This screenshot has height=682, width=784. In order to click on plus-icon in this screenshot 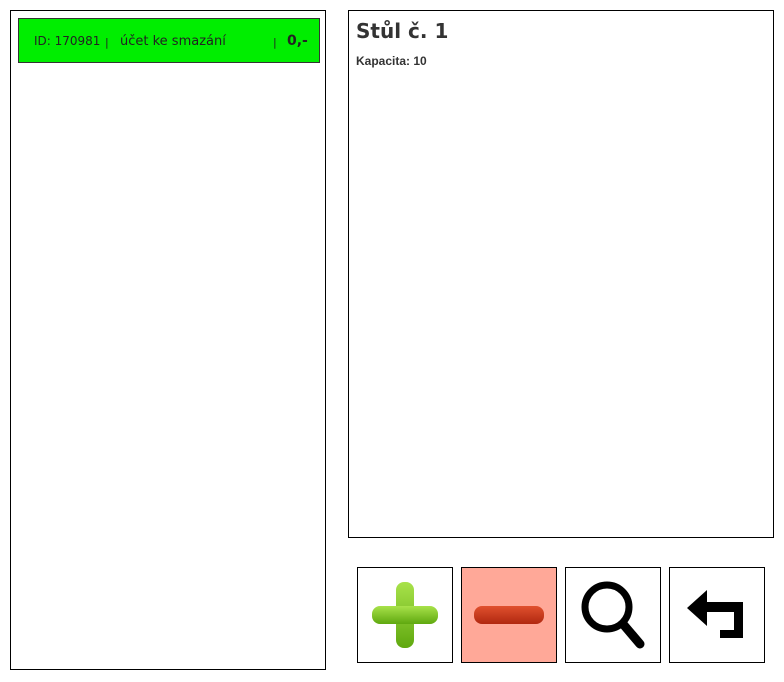, I will do `click(405, 615)`.